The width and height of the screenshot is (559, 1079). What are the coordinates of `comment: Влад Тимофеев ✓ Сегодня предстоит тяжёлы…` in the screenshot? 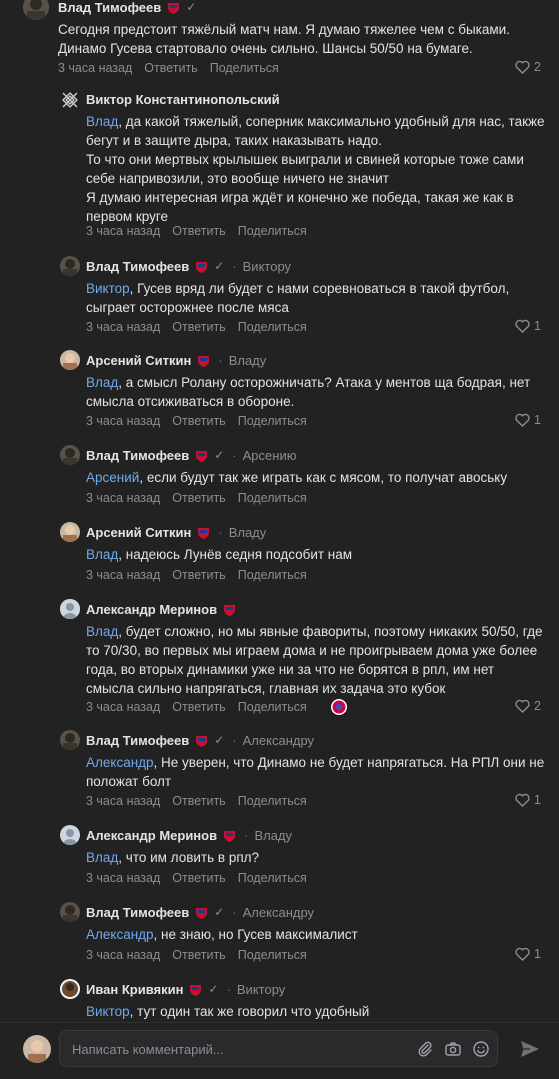 It's located at (284, 38).